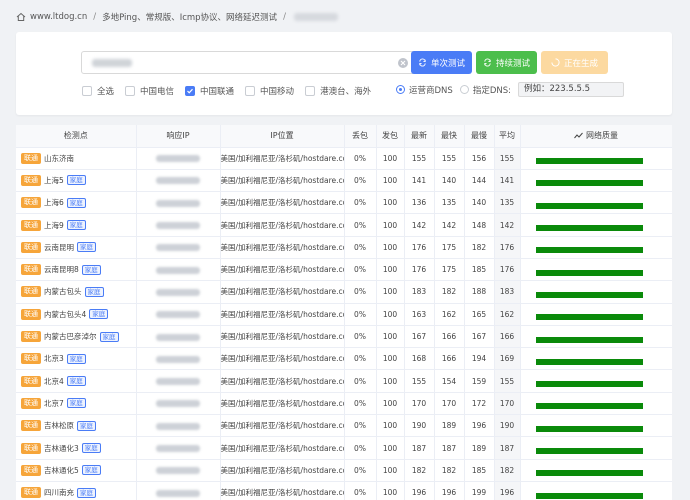 This screenshot has height=500, width=690. Describe the element at coordinates (507, 426) in the screenshot. I see `cell-average: 190` at that location.